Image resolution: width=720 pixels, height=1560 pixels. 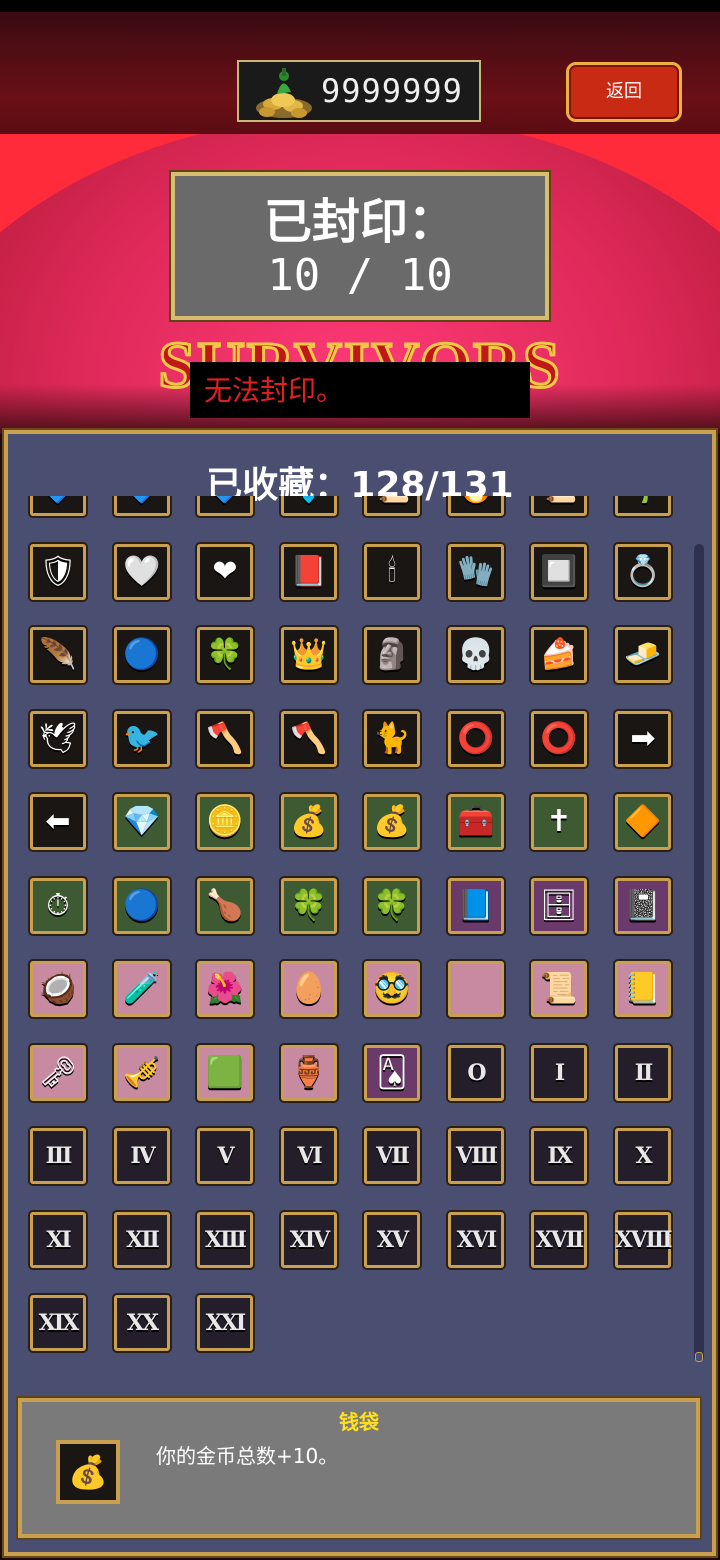 What do you see at coordinates (359, 1468) in the screenshot?
I see `item-info-box: 钱袋 💰 你的金币总数+10。` at bounding box center [359, 1468].